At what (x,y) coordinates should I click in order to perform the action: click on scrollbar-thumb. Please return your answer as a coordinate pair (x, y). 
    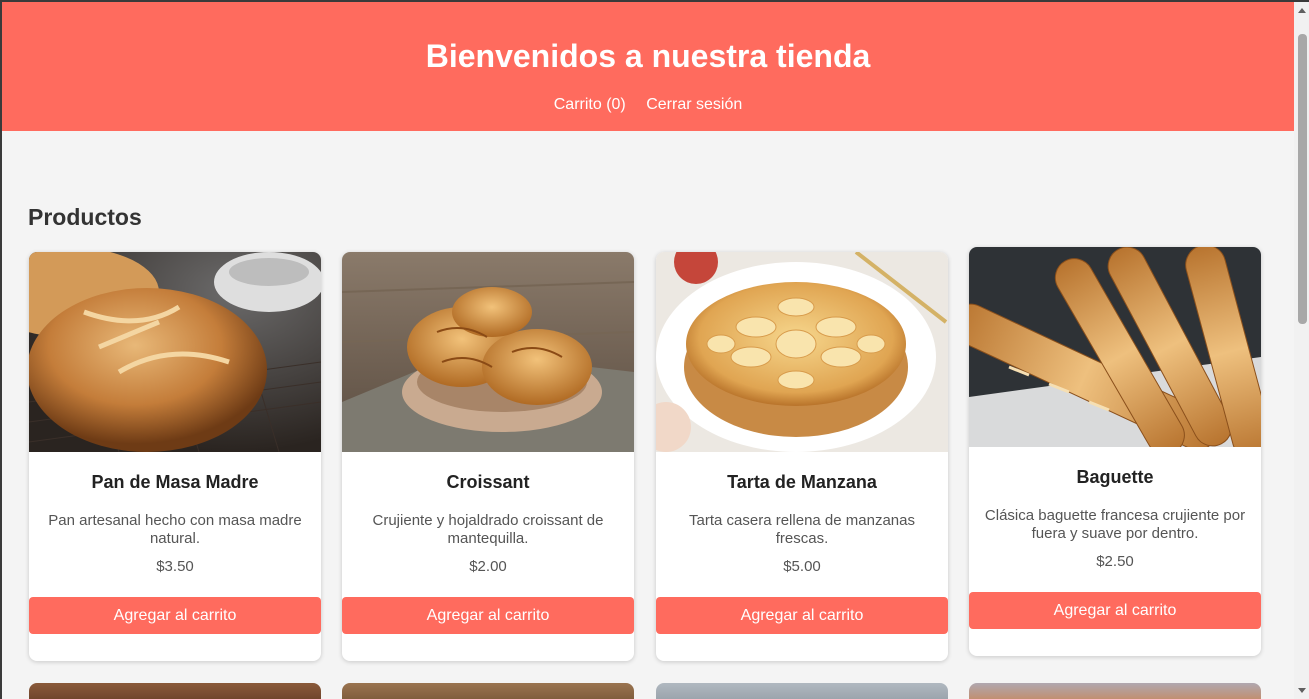
    Looking at the image, I should click on (1302, 179).